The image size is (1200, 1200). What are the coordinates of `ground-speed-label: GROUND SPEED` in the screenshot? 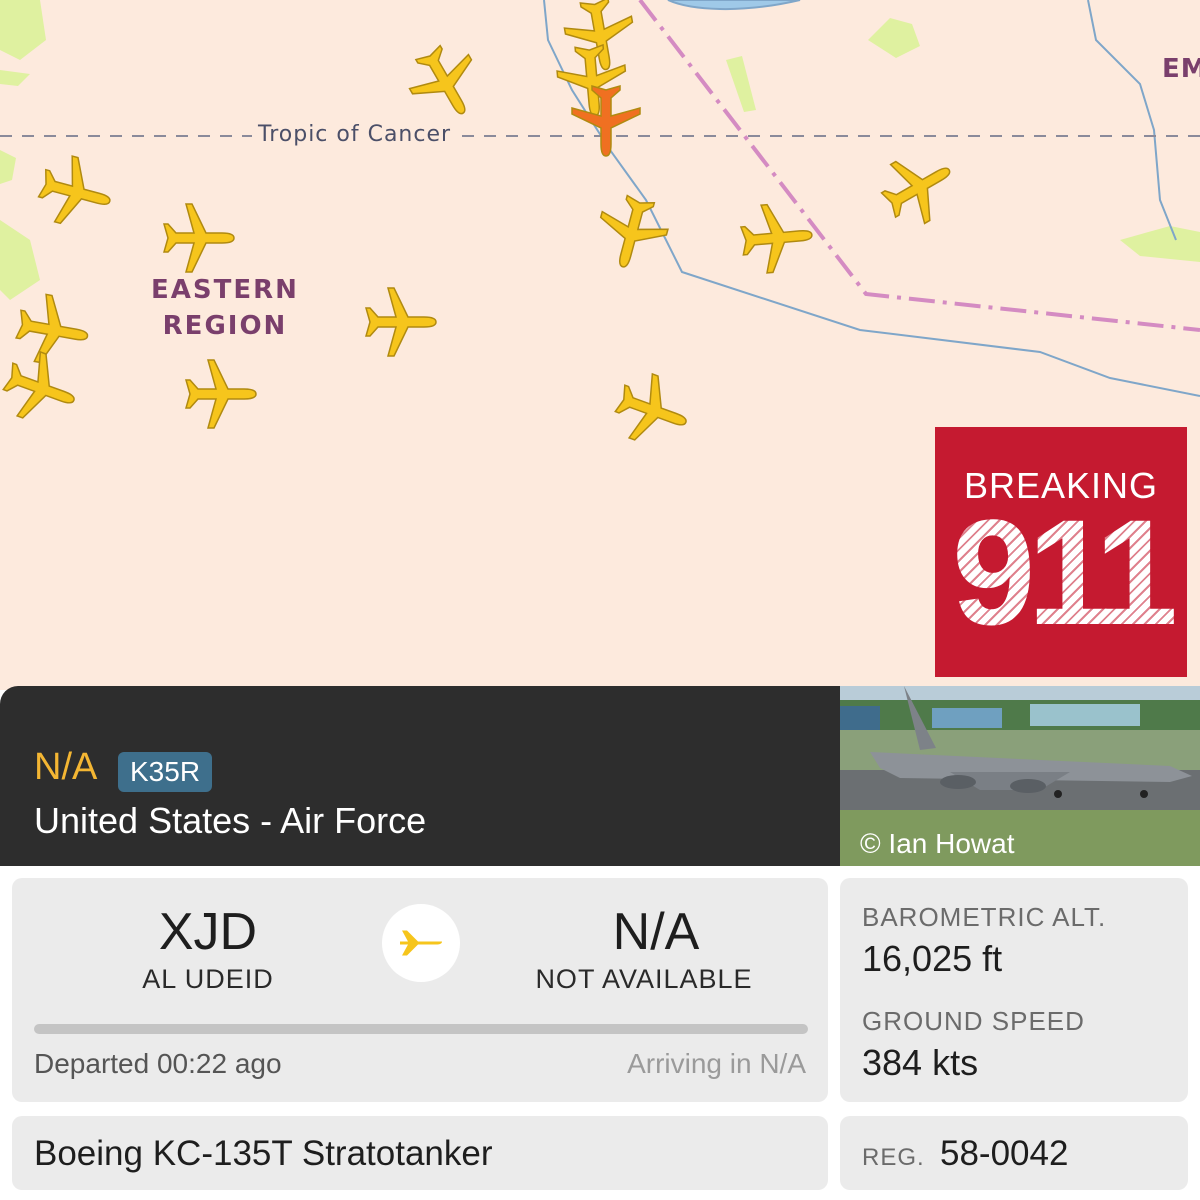 It's located at (973, 1021).